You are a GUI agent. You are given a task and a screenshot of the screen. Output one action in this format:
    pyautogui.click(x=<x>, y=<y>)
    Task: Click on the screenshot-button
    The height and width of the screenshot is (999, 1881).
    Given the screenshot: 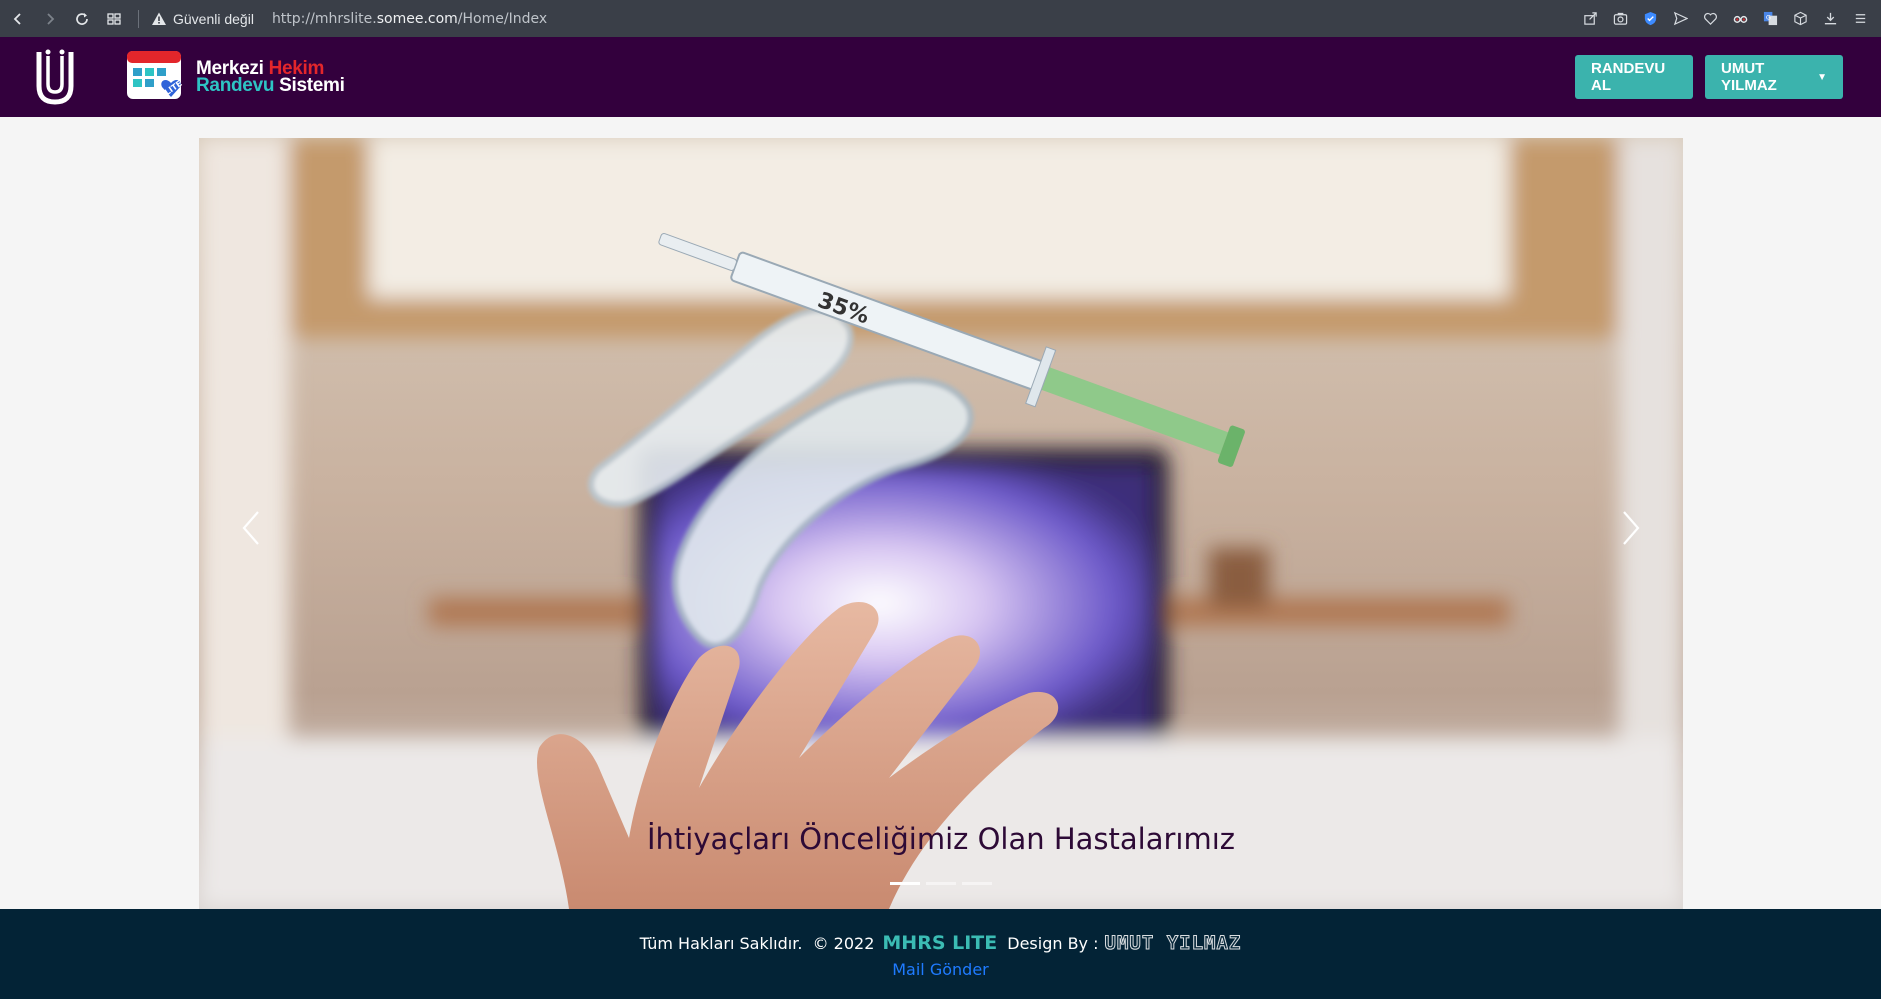 What is the action you would take?
    pyautogui.click(x=1620, y=19)
    